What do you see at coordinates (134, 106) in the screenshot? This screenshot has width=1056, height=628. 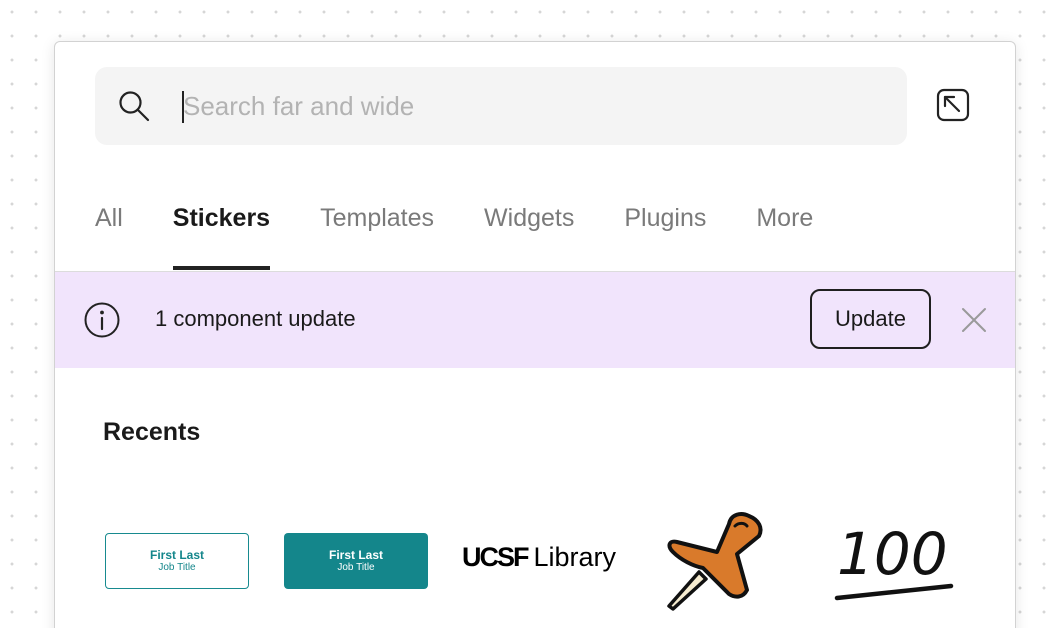 I see `search-icon` at bounding box center [134, 106].